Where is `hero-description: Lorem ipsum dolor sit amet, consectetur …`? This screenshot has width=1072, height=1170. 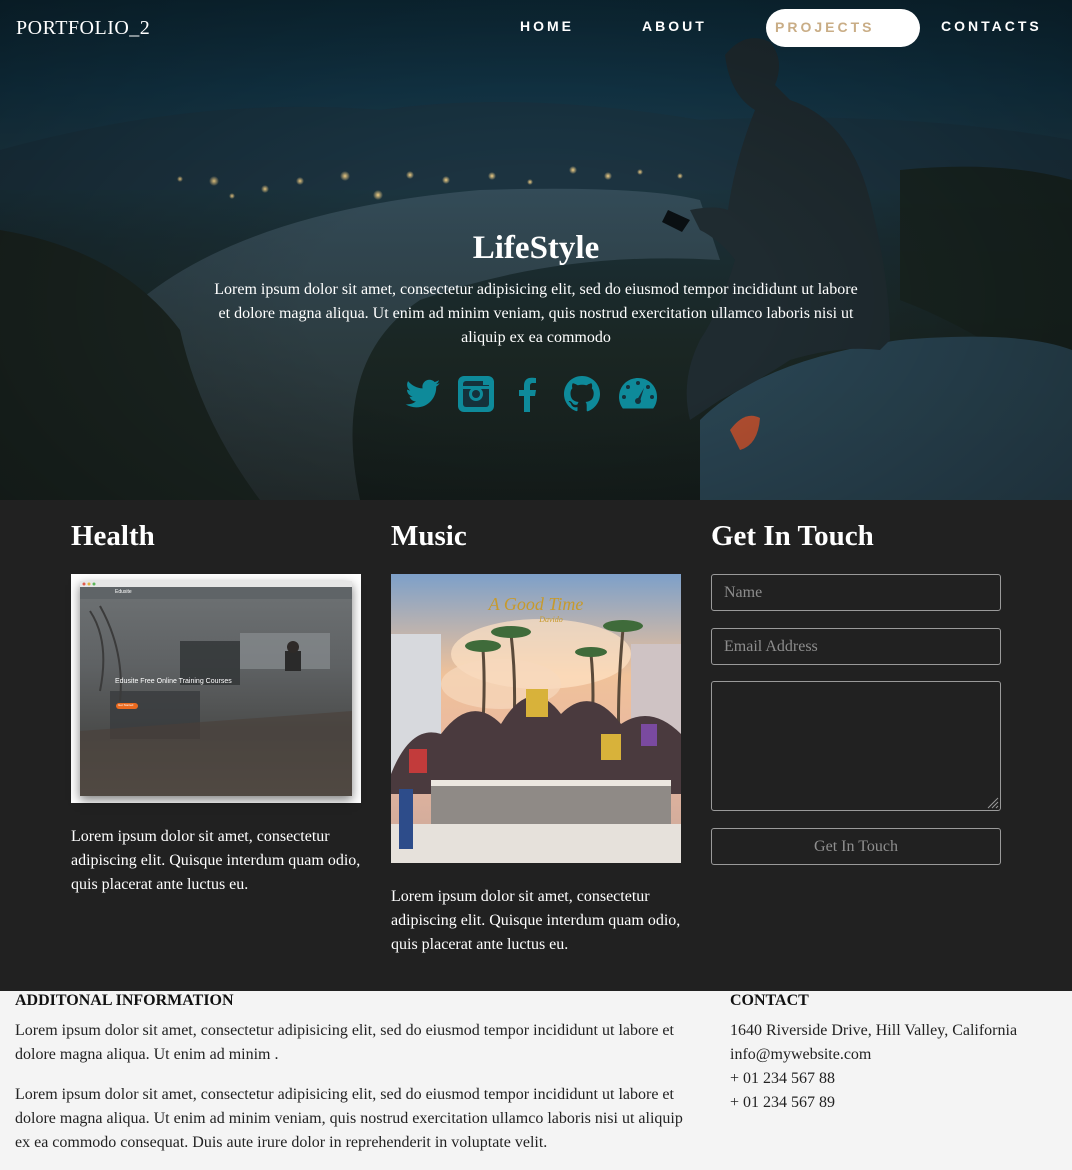 hero-description: Lorem ipsum dolor sit amet, consectetur … is located at coordinates (536, 313).